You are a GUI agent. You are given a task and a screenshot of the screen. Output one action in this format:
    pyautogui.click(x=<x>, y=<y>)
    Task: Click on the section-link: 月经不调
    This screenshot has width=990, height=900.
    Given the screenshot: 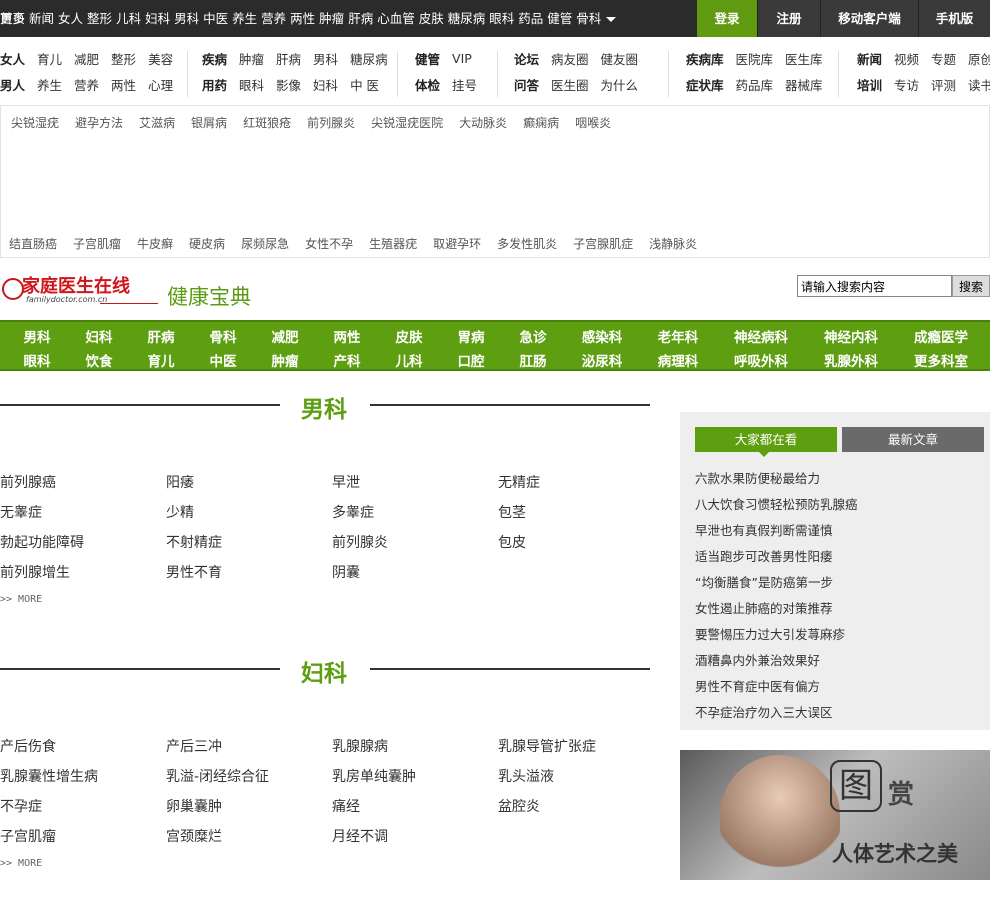 What is the action you would take?
    pyautogui.click(x=360, y=836)
    